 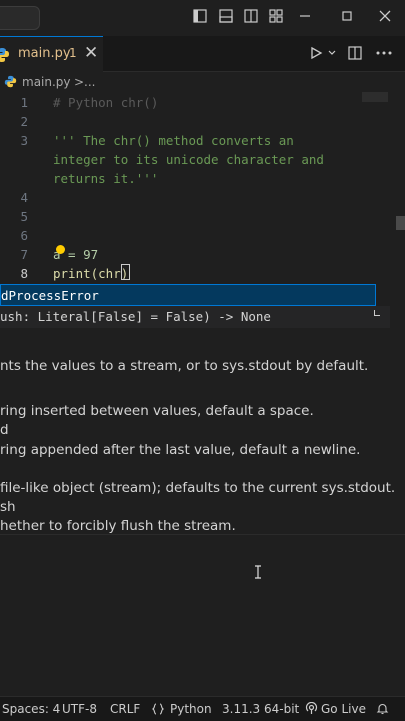 I want to click on text-cursor-icon, so click(x=258, y=572).